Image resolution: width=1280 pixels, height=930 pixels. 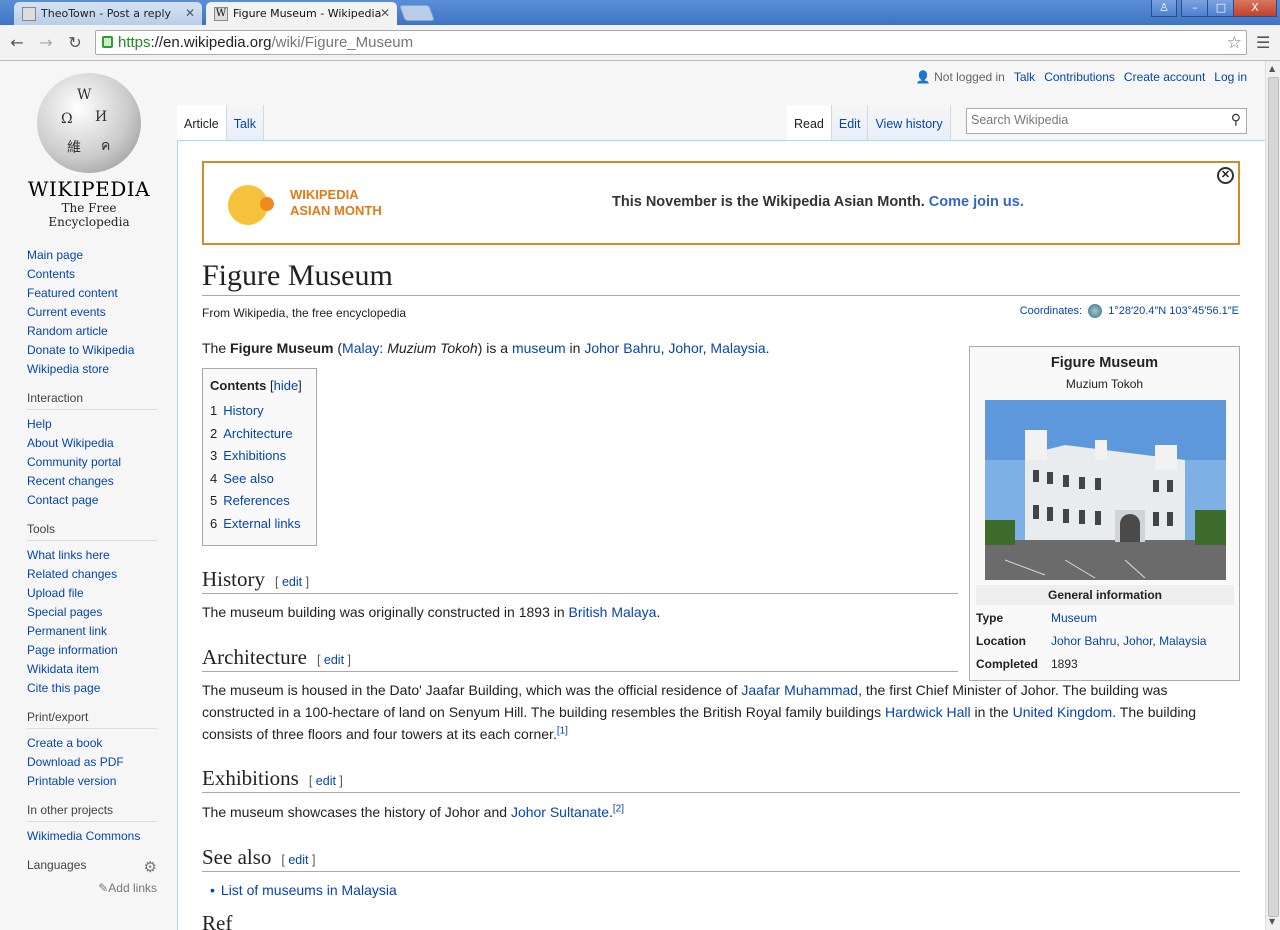 I want to click on sidebar-item-permanent-link: Permanent link, so click(x=92, y=631).